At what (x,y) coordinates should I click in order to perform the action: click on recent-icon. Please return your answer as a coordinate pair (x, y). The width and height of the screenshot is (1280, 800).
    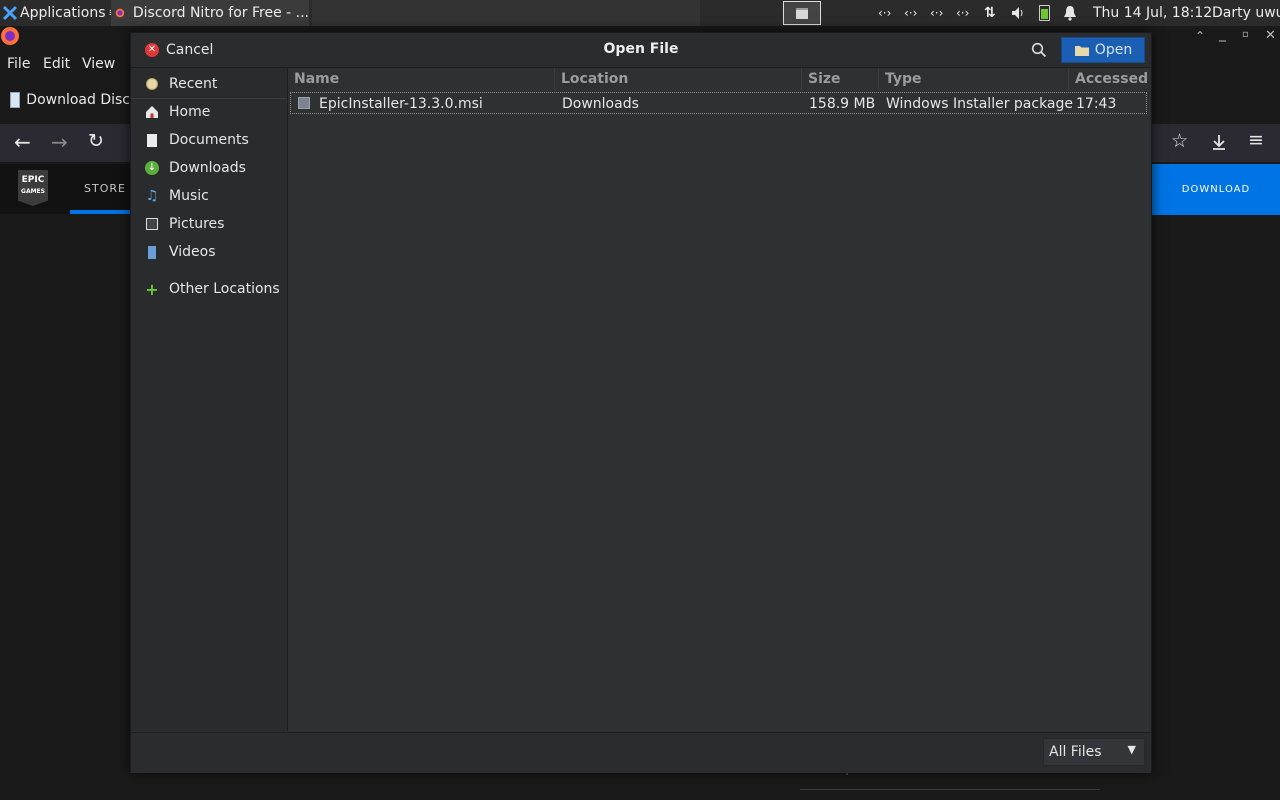
    Looking at the image, I should click on (152, 84).